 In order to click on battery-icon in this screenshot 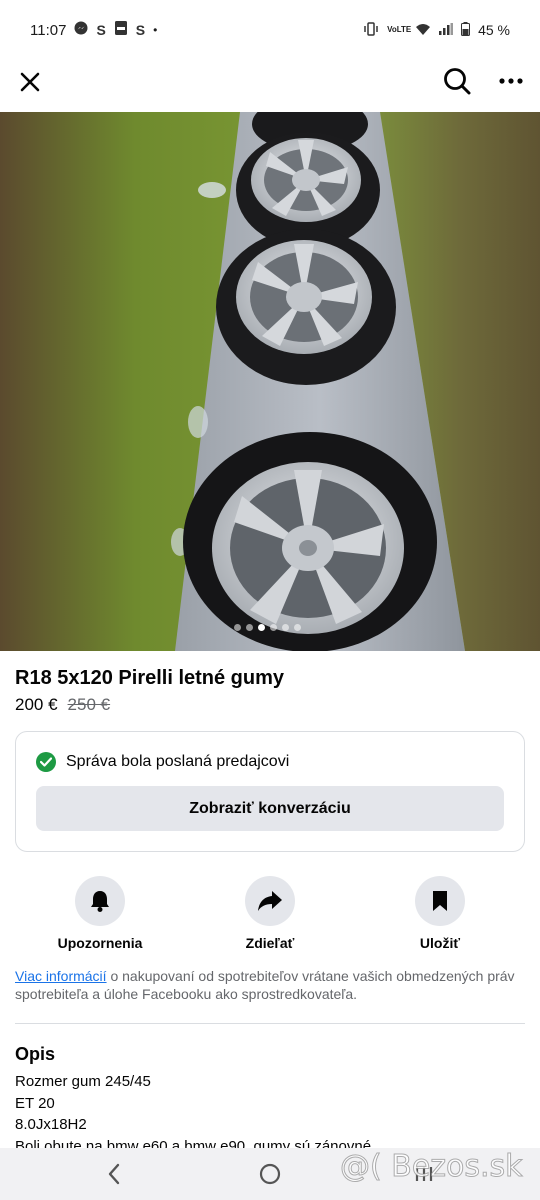, I will do `click(466, 30)`.